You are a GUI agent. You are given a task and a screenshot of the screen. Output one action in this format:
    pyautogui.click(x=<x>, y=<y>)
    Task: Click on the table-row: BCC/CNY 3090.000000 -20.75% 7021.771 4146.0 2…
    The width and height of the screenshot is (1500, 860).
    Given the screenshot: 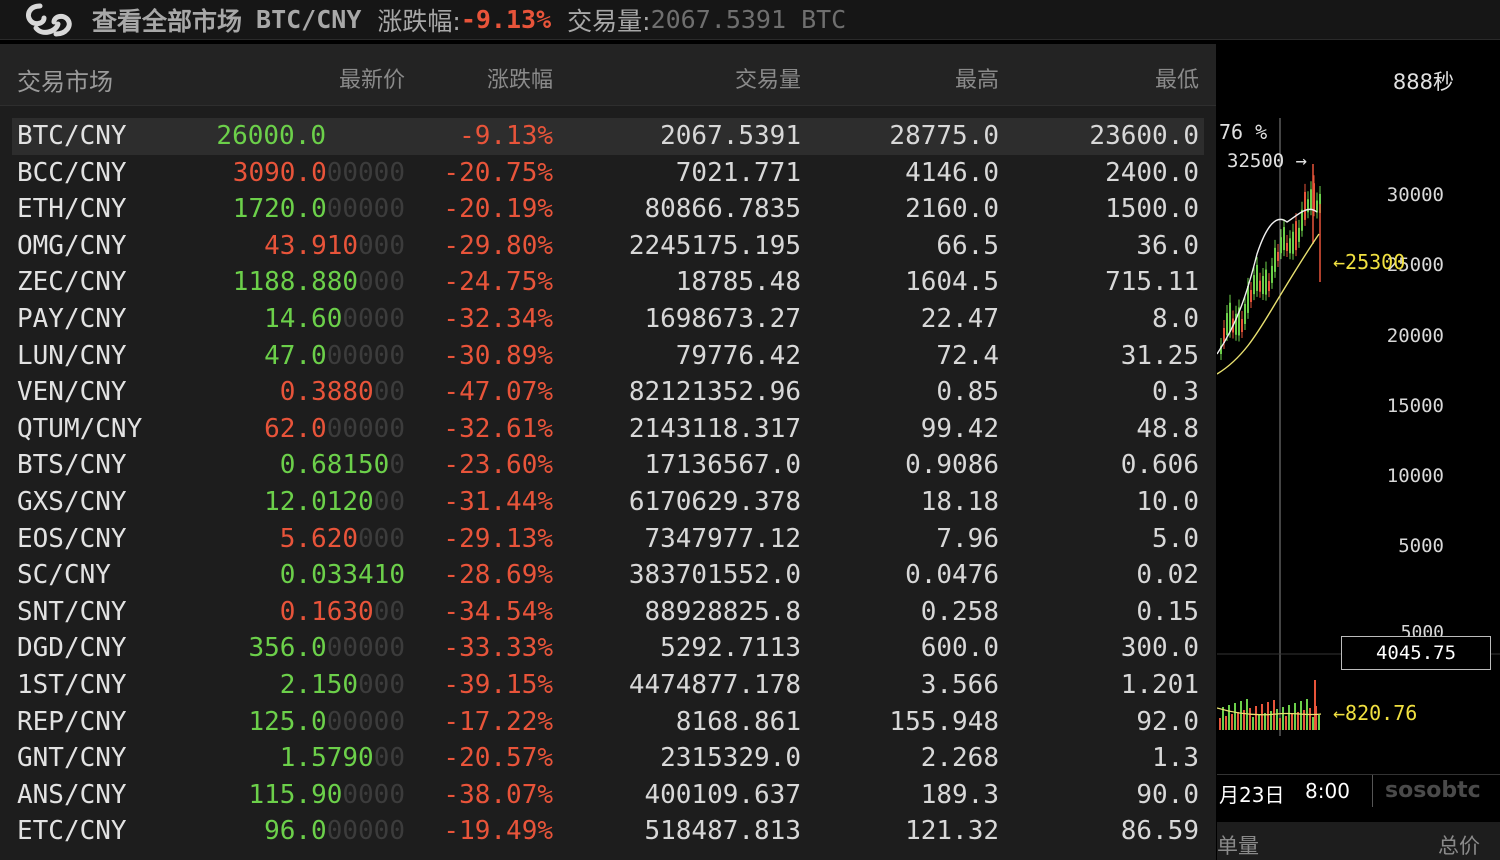 What is the action you would take?
    pyautogui.click(x=608, y=173)
    